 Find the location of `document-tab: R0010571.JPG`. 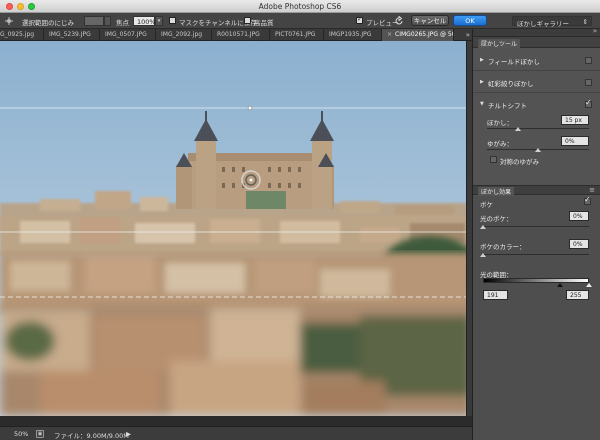

document-tab: R0010571.JPG is located at coordinates (241, 35).